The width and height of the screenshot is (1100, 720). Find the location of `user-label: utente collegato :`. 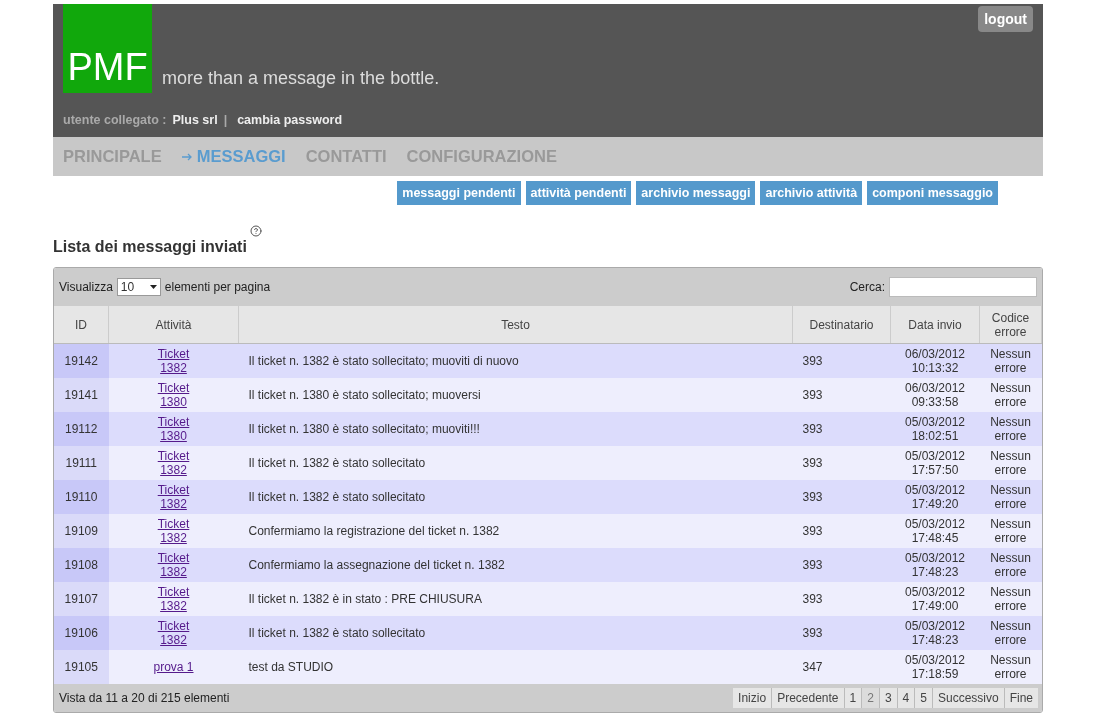

user-label: utente collegato : is located at coordinates (115, 120).